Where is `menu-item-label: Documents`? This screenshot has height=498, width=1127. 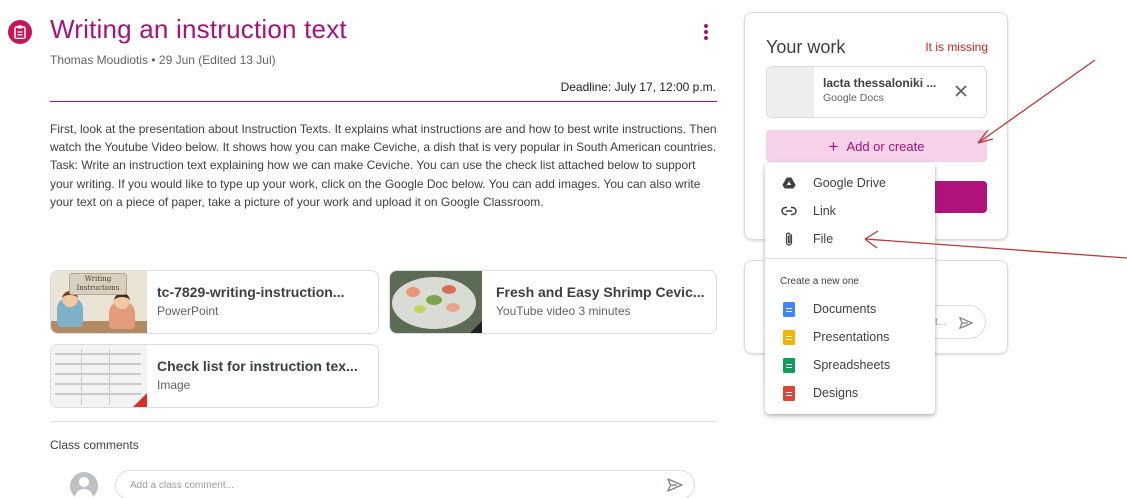
menu-item-label: Documents is located at coordinates (845, 309).